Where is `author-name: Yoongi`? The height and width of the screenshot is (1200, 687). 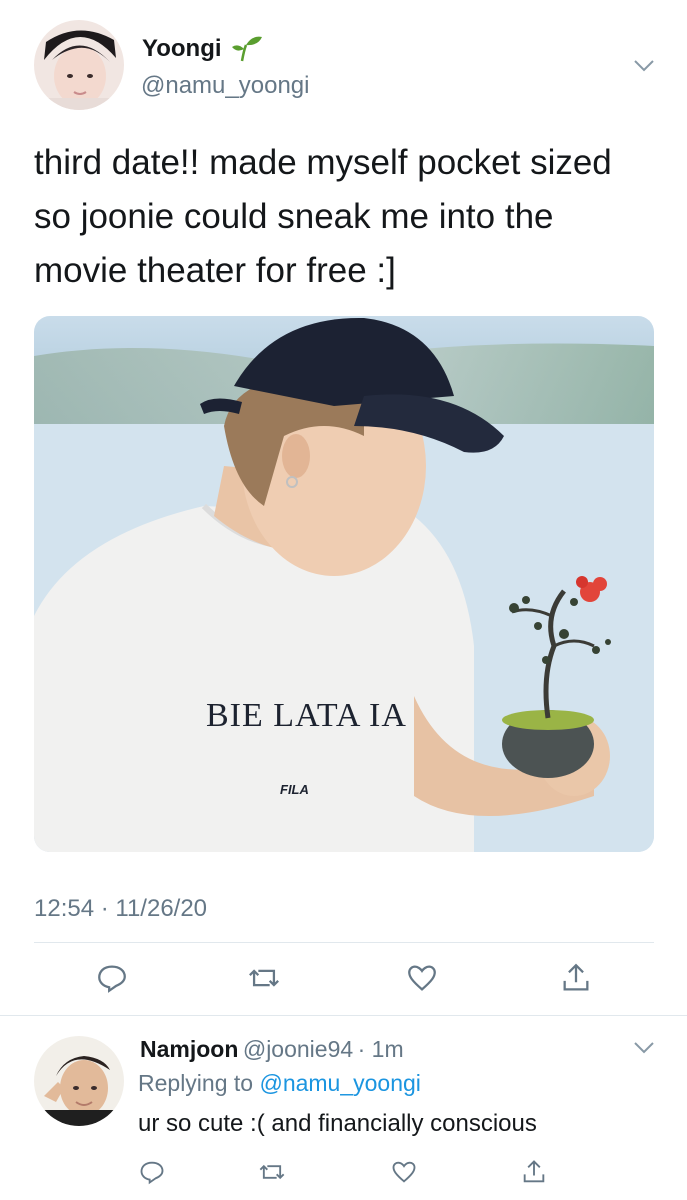 author-name: Yoongi is located at coordinates (182, 49).